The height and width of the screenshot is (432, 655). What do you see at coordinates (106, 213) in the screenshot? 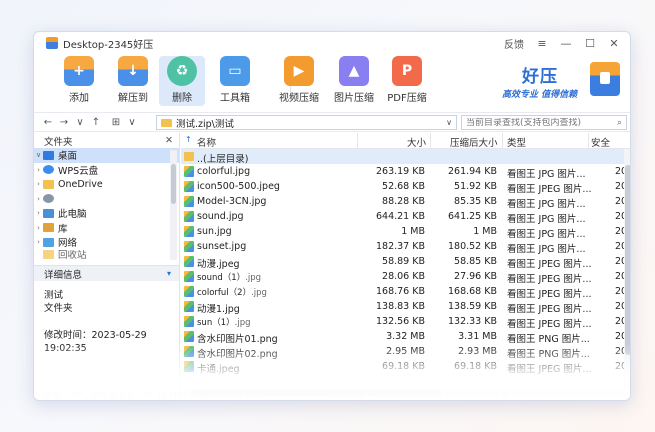
I see `tree-item-this-pc: › 此电脑` at bounding box center [106, 213].